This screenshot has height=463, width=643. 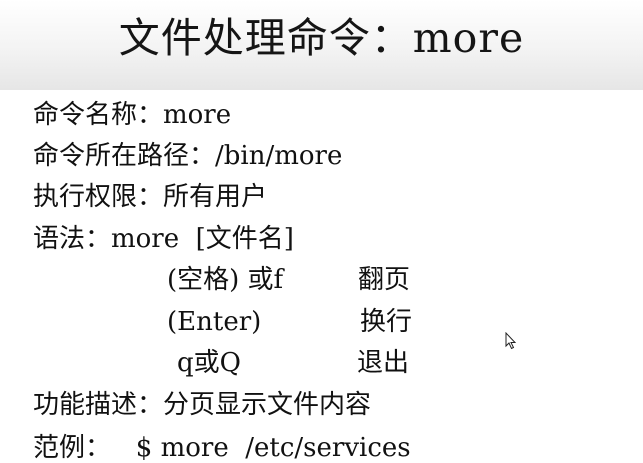 What do you see at coordinates (222, 448) in the screenshot?
I see `example-line: 范例： $ more /etc/services` at bounding box center [222, 448].